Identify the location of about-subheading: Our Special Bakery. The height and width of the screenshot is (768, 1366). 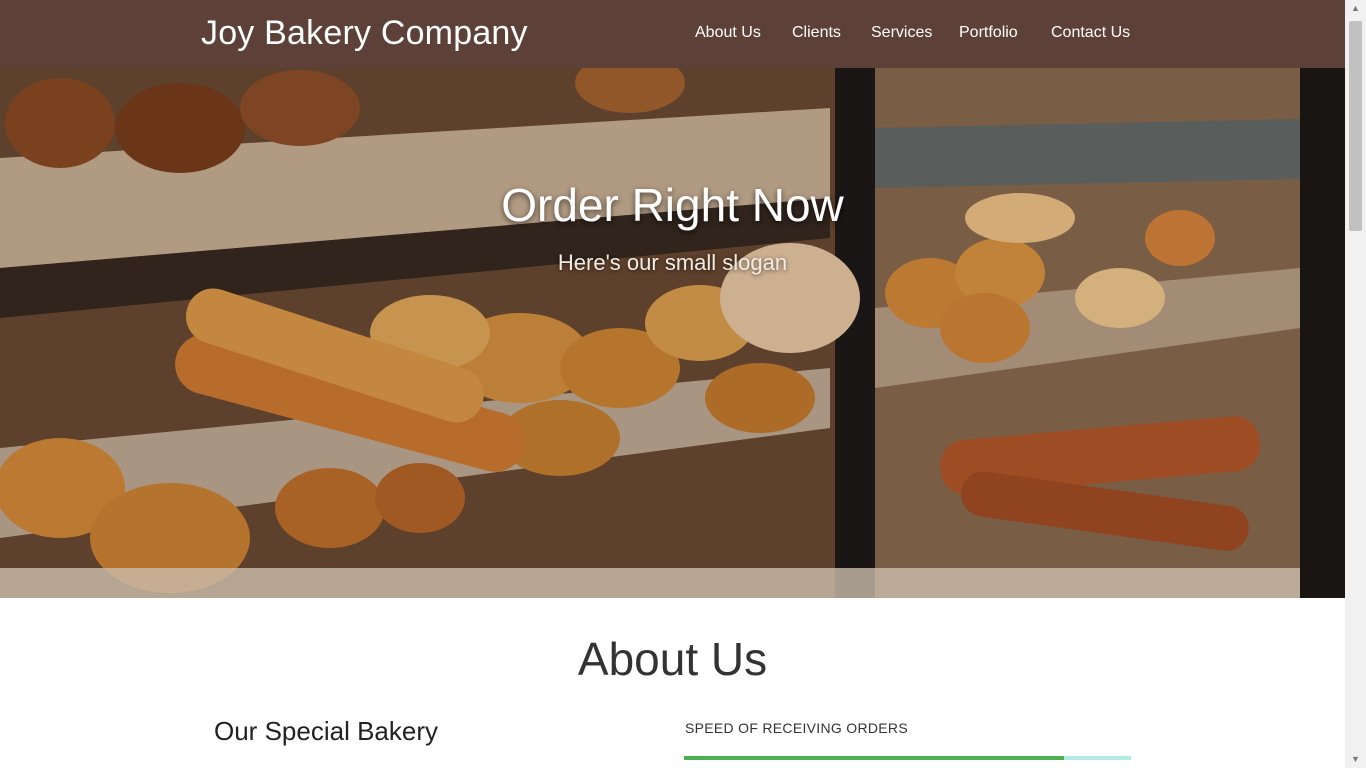
(326, 731).